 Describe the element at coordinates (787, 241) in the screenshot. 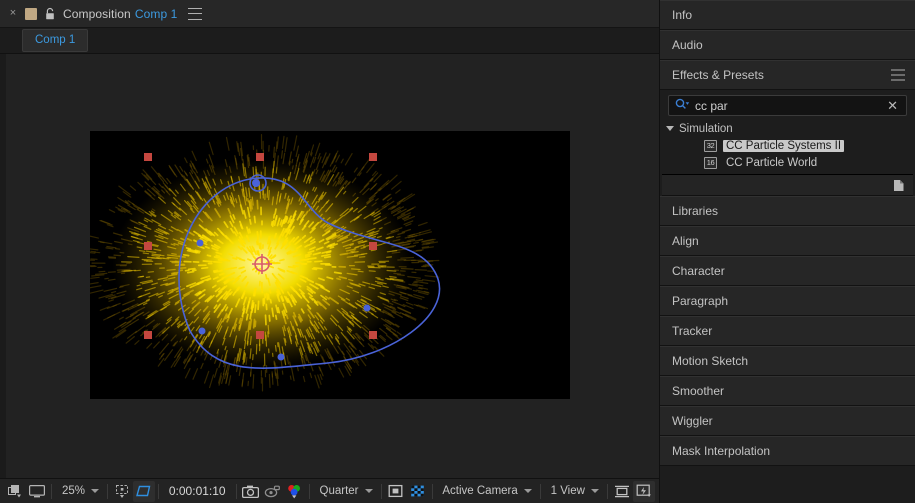

I see `panel-align: Align` at that location.